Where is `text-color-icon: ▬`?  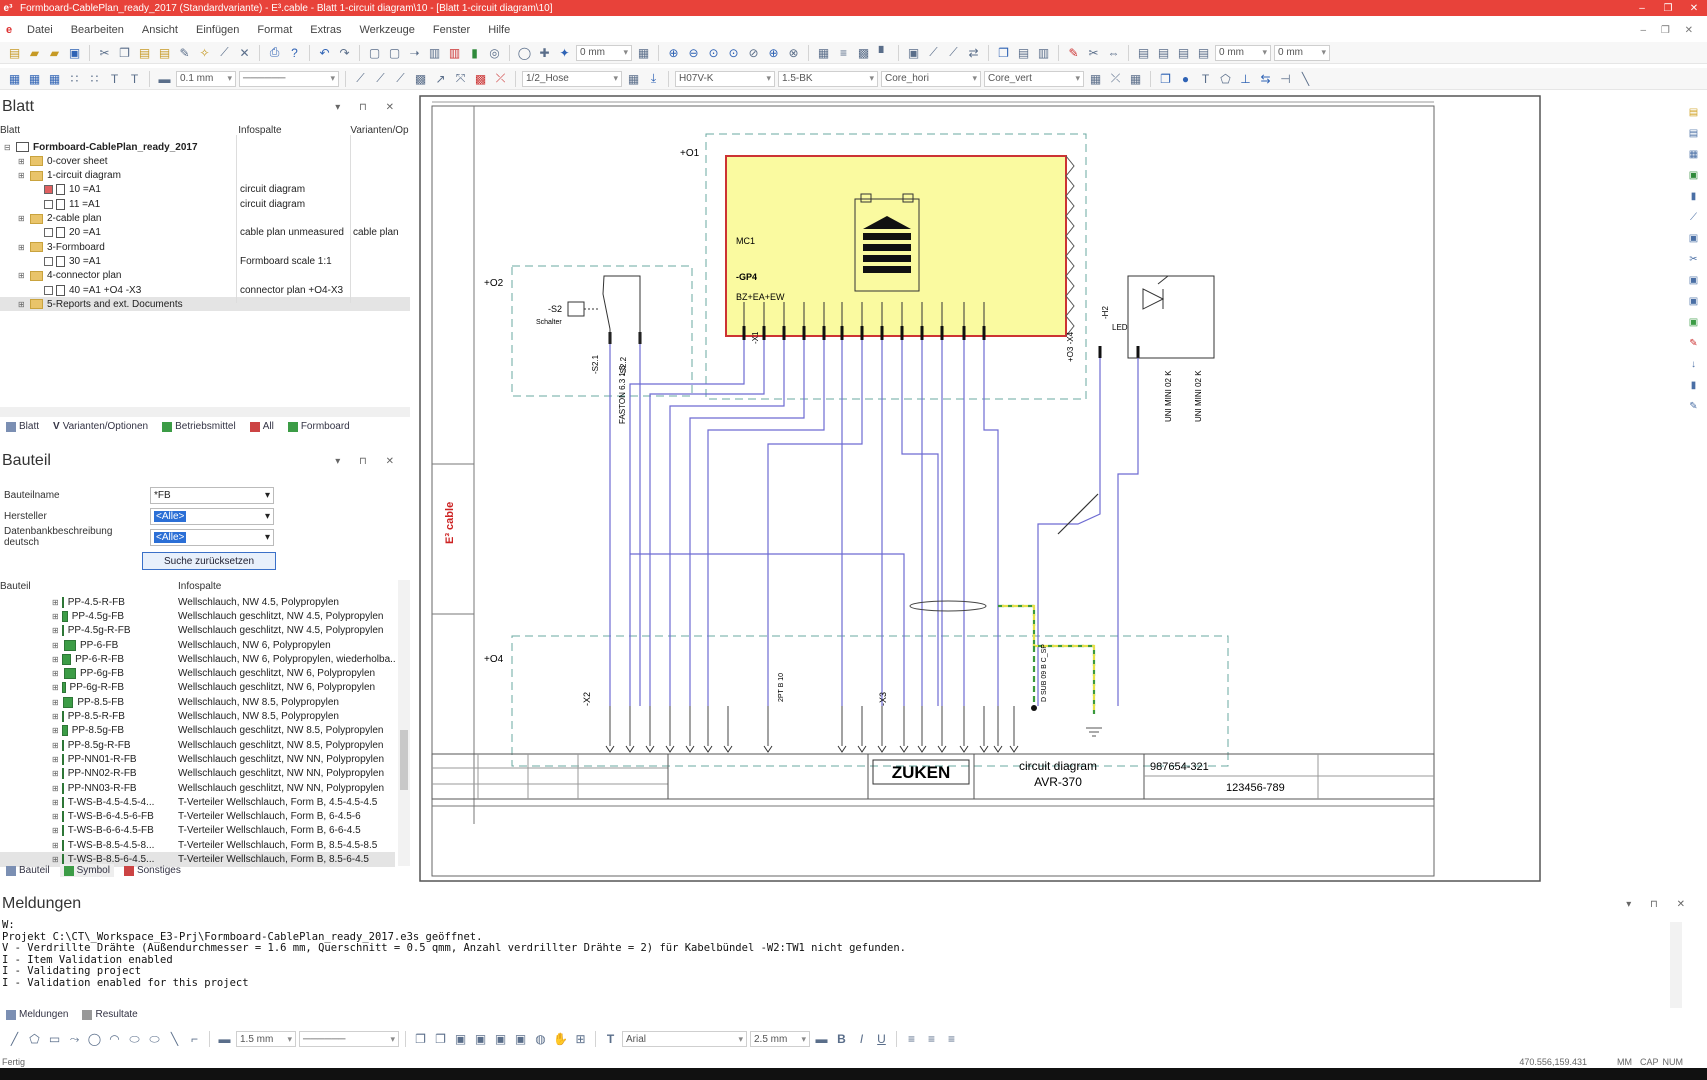 text-color-icon: ▬ is located at coordinates (821, 1039).